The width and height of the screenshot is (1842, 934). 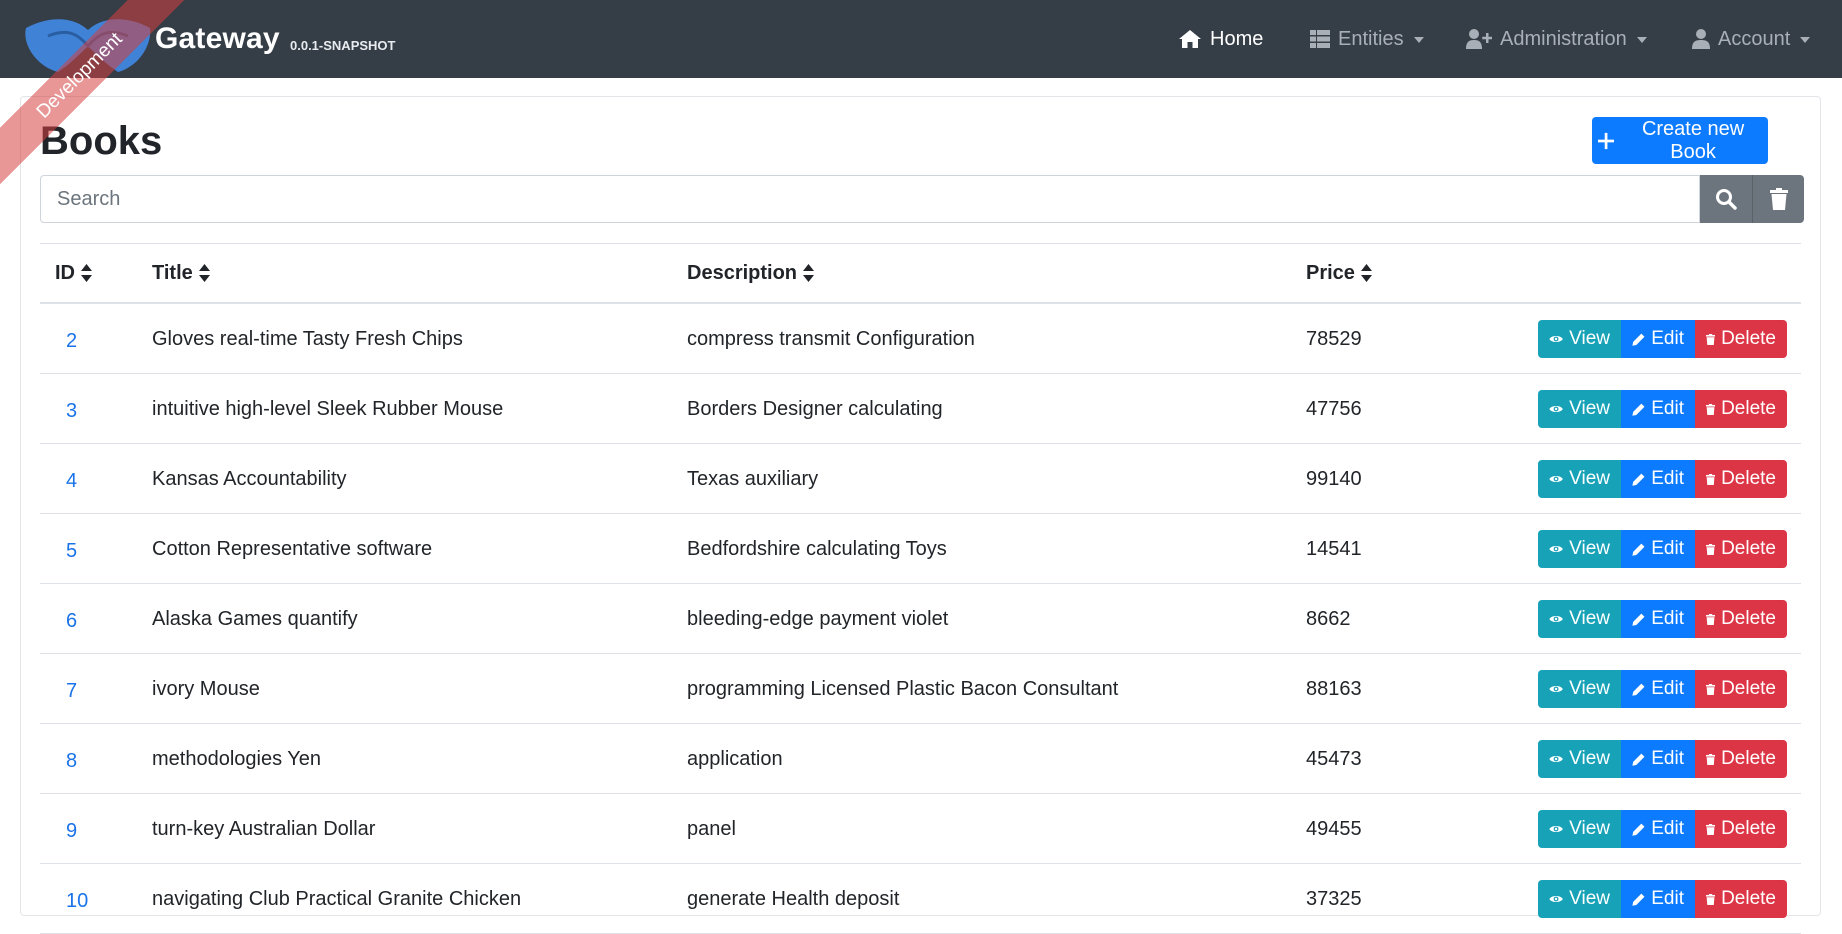 I want to click on clear-search-button, so click(x=1778, y=199).